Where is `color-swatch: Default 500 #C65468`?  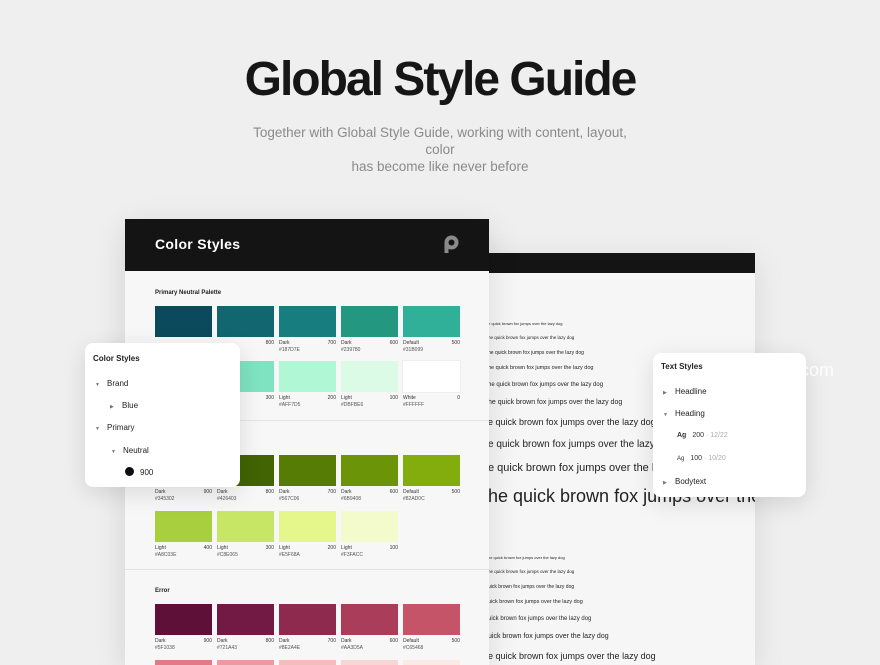
color-swatch: Default 500 #C65468 is located at coordinates (431, 628).